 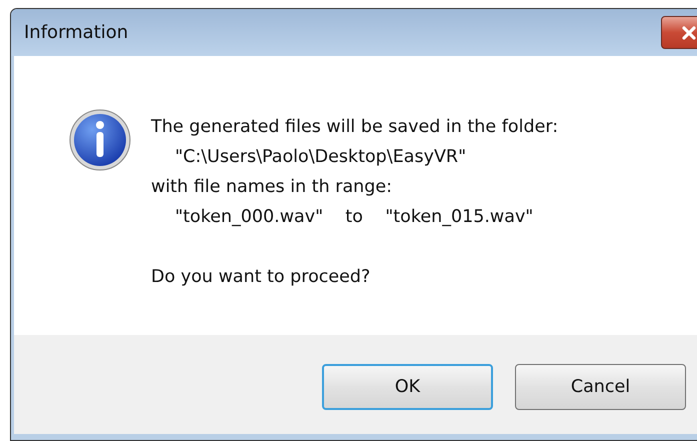 I want to click on message-line: "C:\Users\Paolo\Desktop\EasyVR", so click(x=321, y=157).